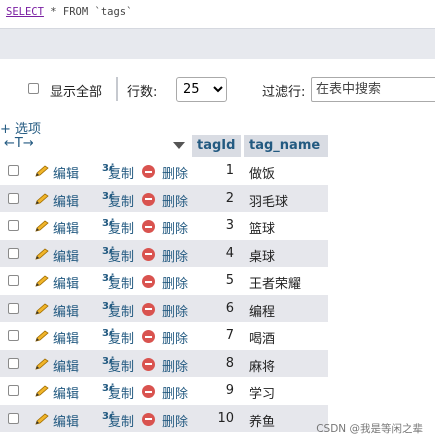 The height and width of the screenshot is (444, 435). What do you see at coordinates (201, 89) in the screenshot?
I see `rows-per-page-select: 25` at bounding box center [201, 89].